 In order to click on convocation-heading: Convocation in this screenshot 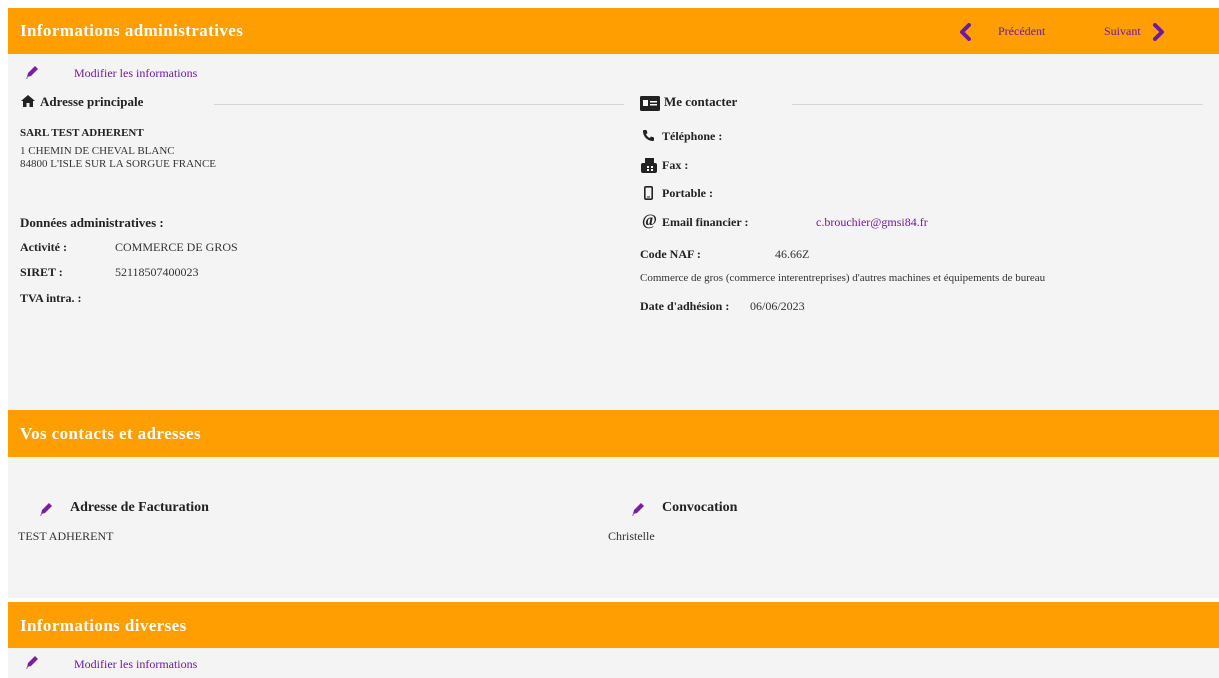, I will do `click(700, 507)`.